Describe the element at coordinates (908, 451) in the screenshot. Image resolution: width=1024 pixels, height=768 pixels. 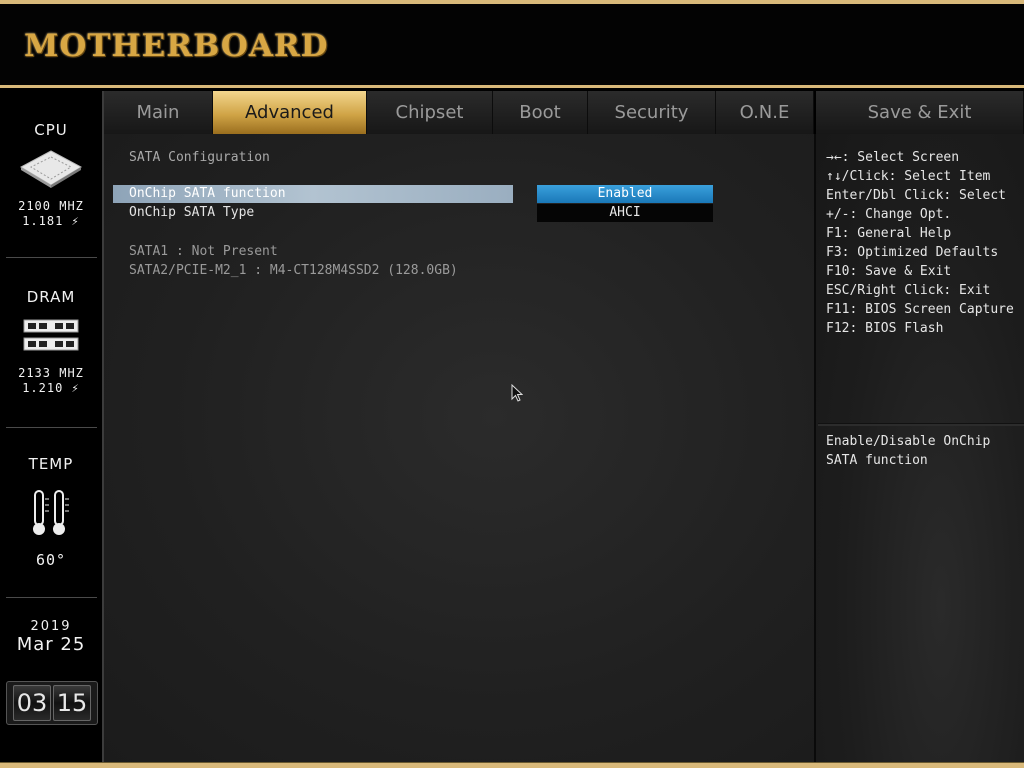
I see `item-description: Enable/Disable OnChip SATA function` at that location.